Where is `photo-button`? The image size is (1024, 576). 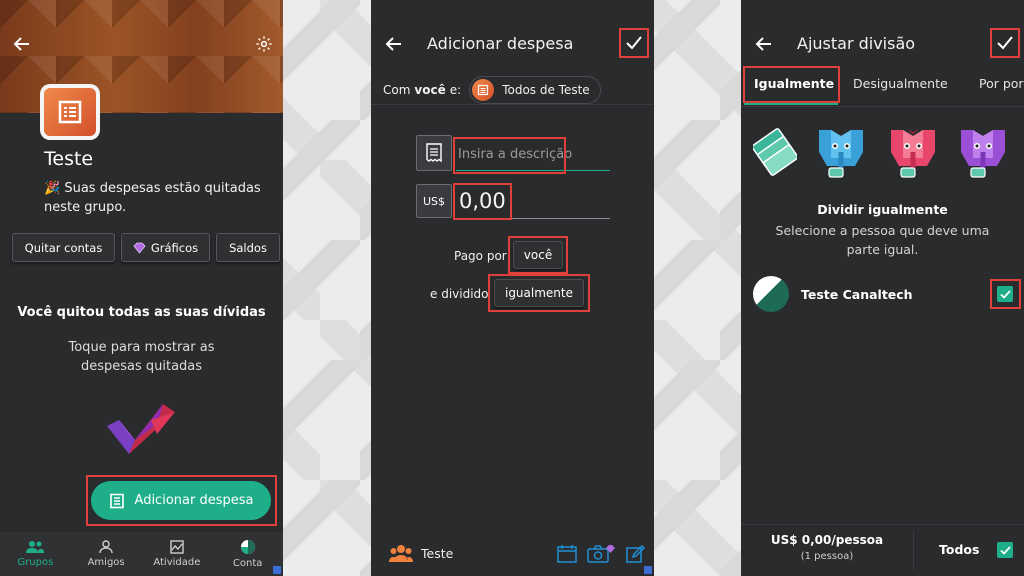 photo-button is located at coordinates (601, 554).